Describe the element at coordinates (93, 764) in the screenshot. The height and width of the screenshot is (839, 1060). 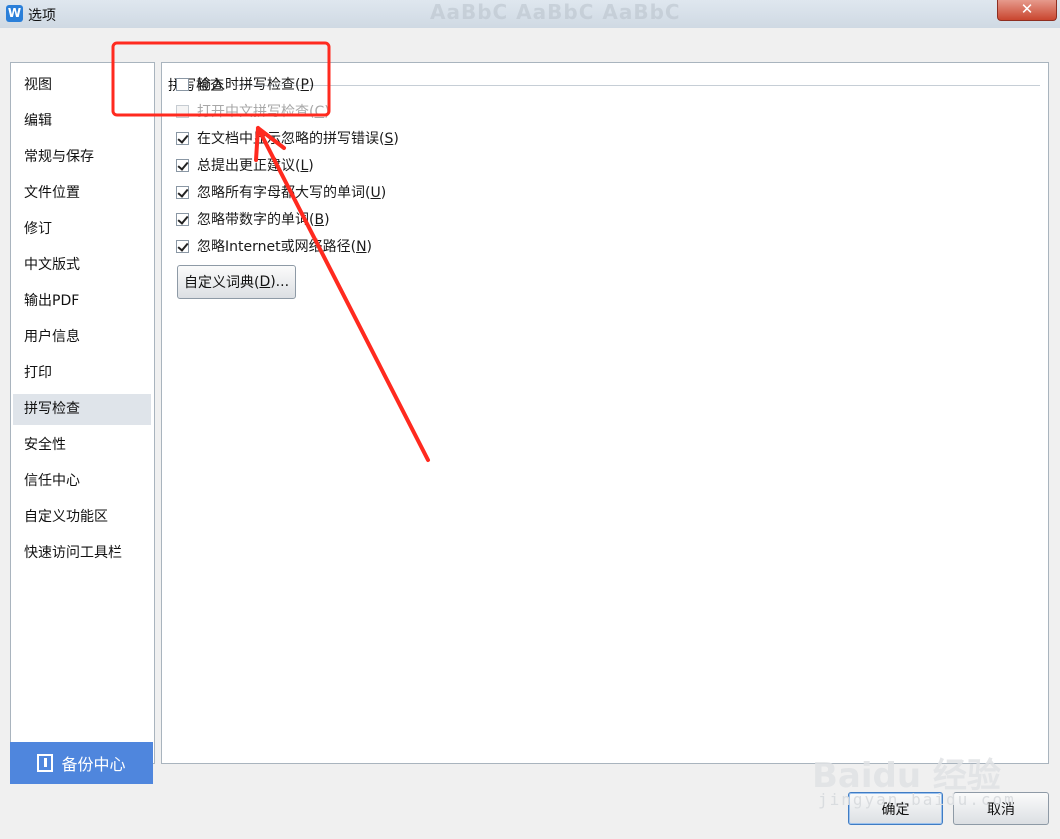
I see `backup-label: 备份中心` at that location.